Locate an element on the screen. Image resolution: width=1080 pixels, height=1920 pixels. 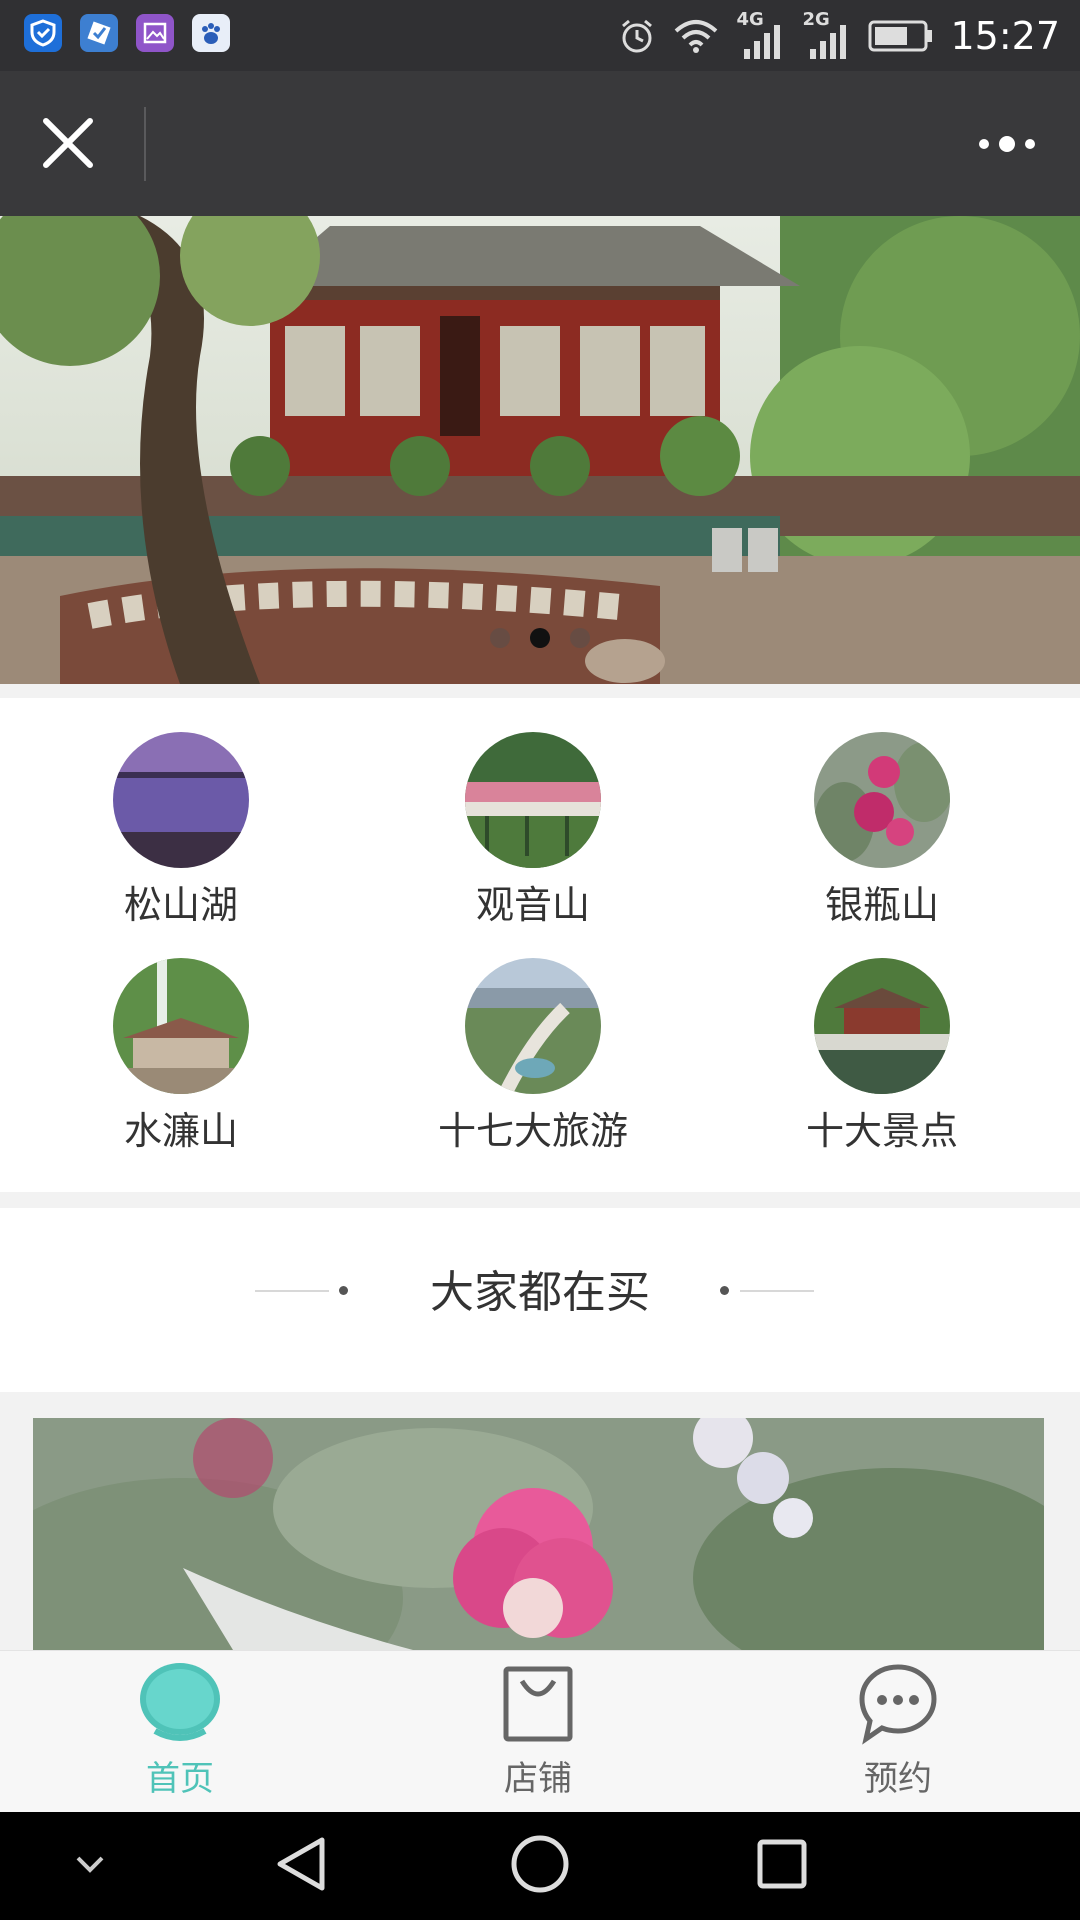
section-header: 大家都在买 is located at coordinates (540, 1300).